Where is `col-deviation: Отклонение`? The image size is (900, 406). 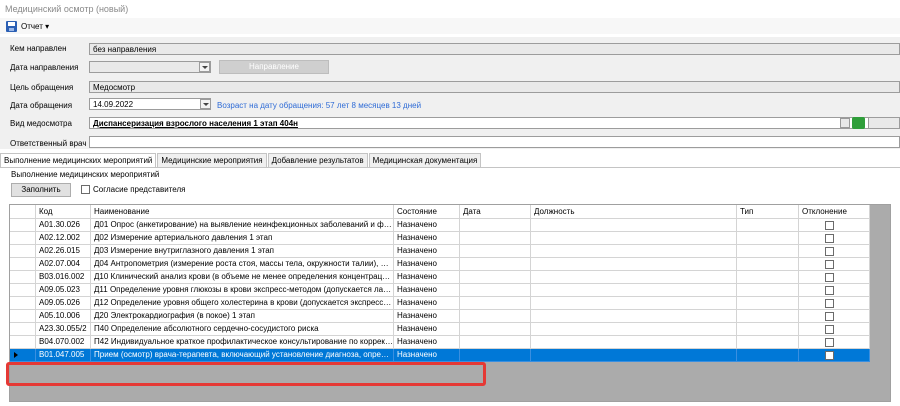 col-deviation: Отклонение is located at coordinates (834, 212).